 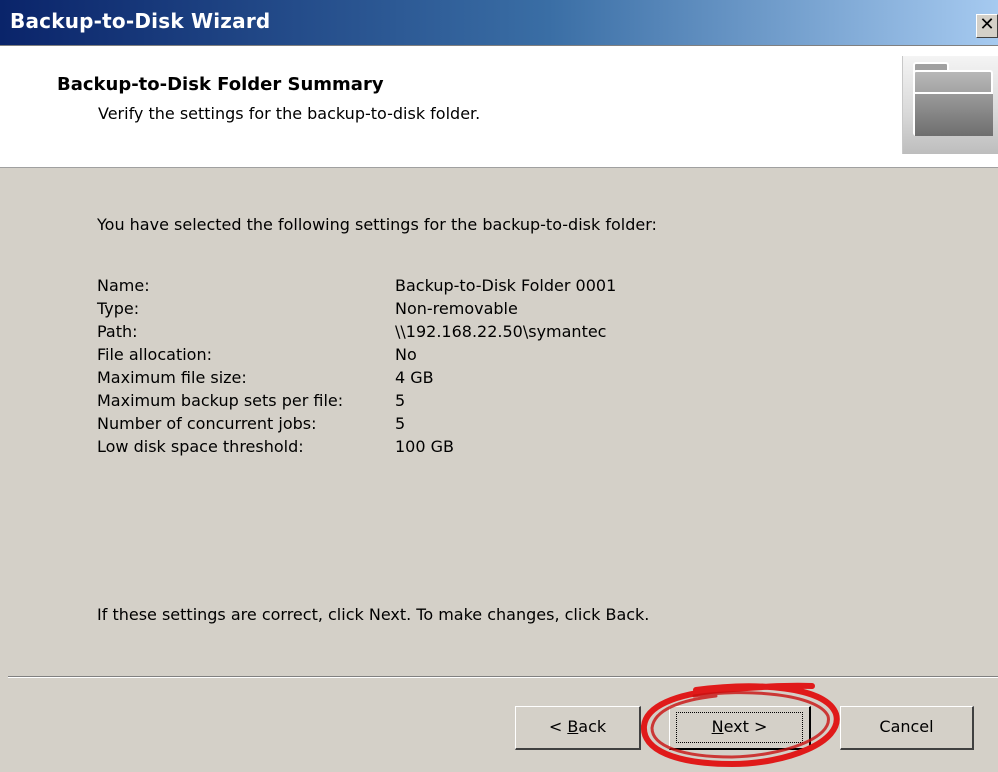 I want to click on setting-value: 100 GB, so click(x=424, y=446).